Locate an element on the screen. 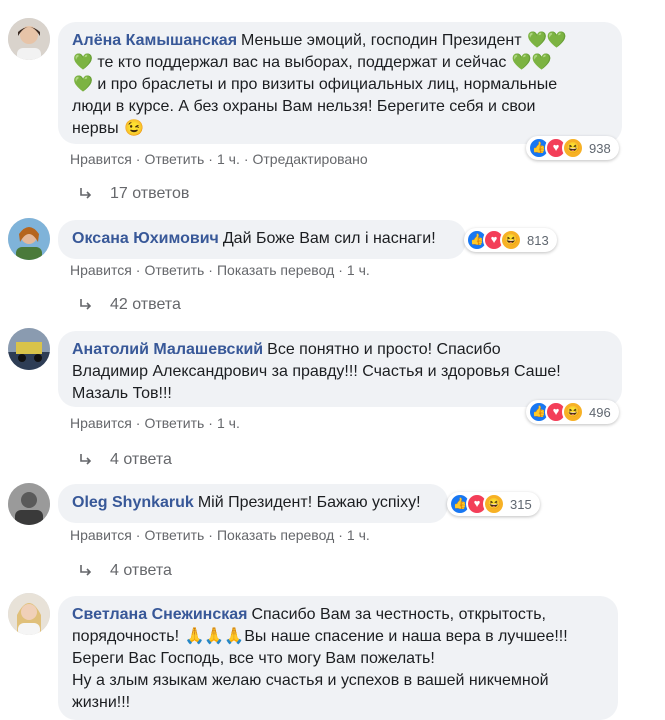 The width and height of the screenshot is (665, 720). comment-actions: Нравится · Ответить · 1 ч. is located at coordinates (155, 423).